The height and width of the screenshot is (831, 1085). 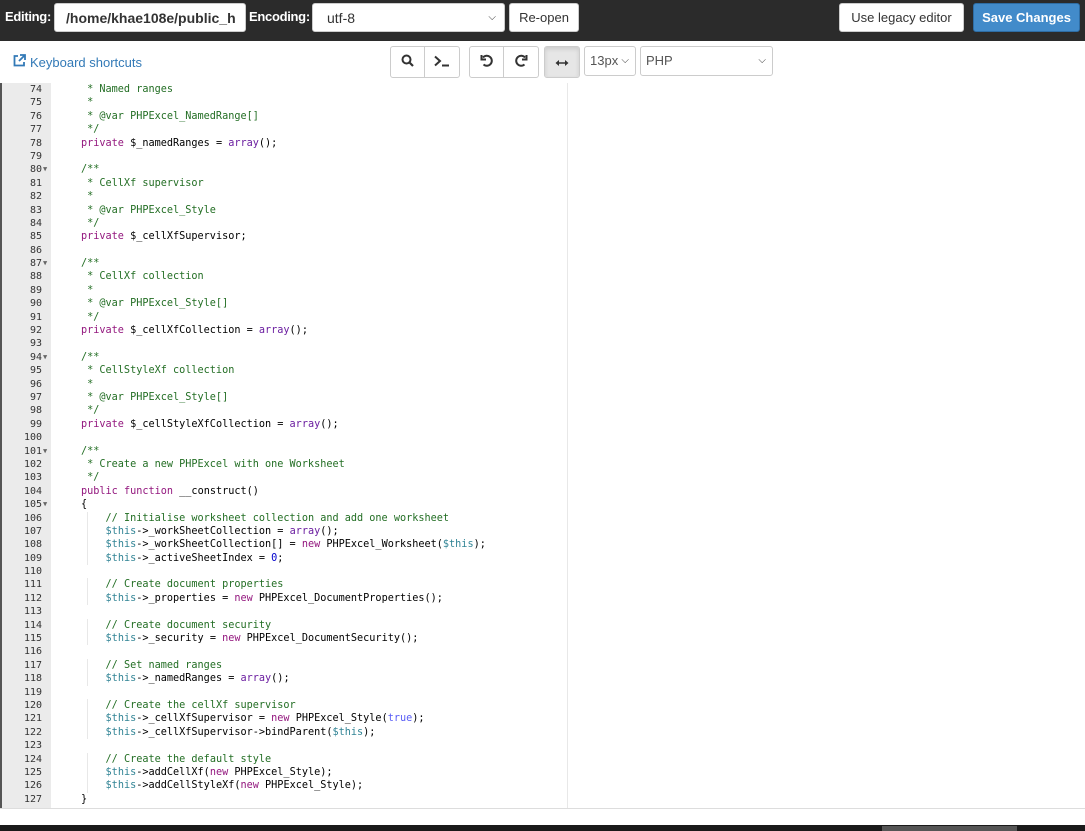 I want to click on code-line: 97 * @var PHPExcel_Style[], so click(x=543, y=397).